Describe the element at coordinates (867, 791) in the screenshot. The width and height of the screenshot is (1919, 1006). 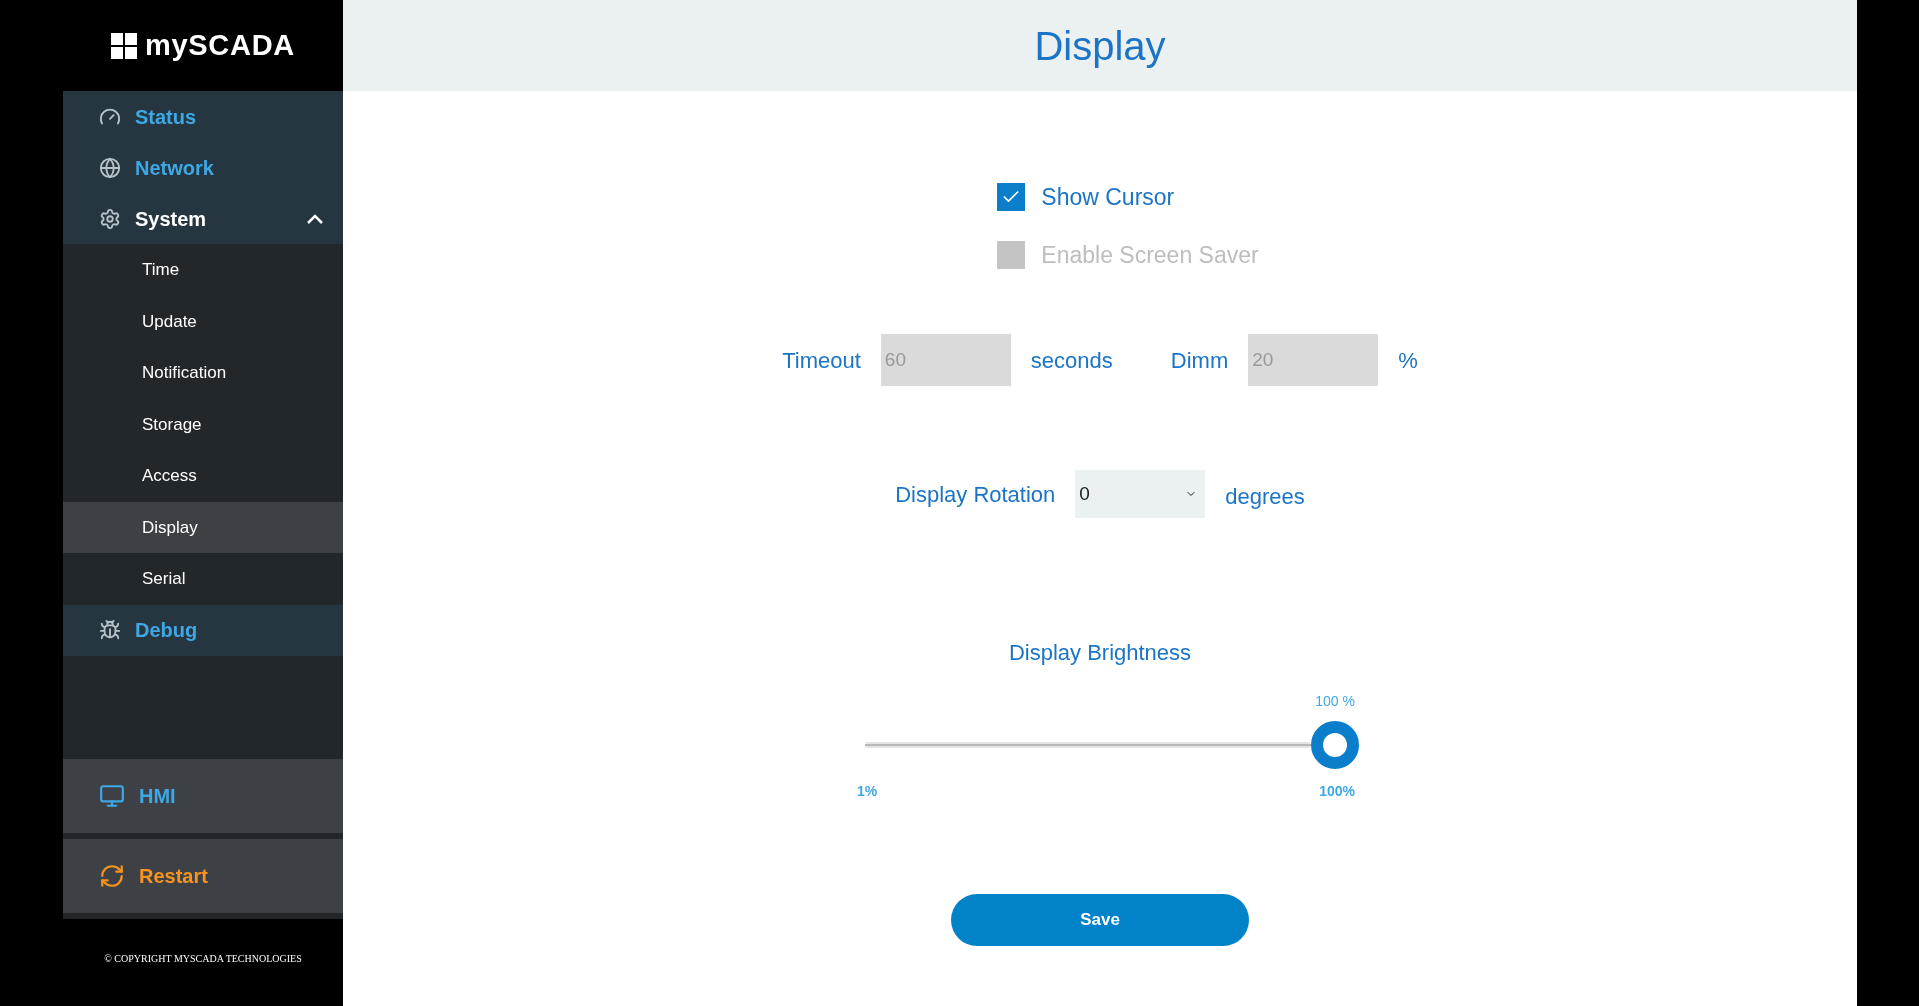
I see `slider-min-label: 1%` at that location.